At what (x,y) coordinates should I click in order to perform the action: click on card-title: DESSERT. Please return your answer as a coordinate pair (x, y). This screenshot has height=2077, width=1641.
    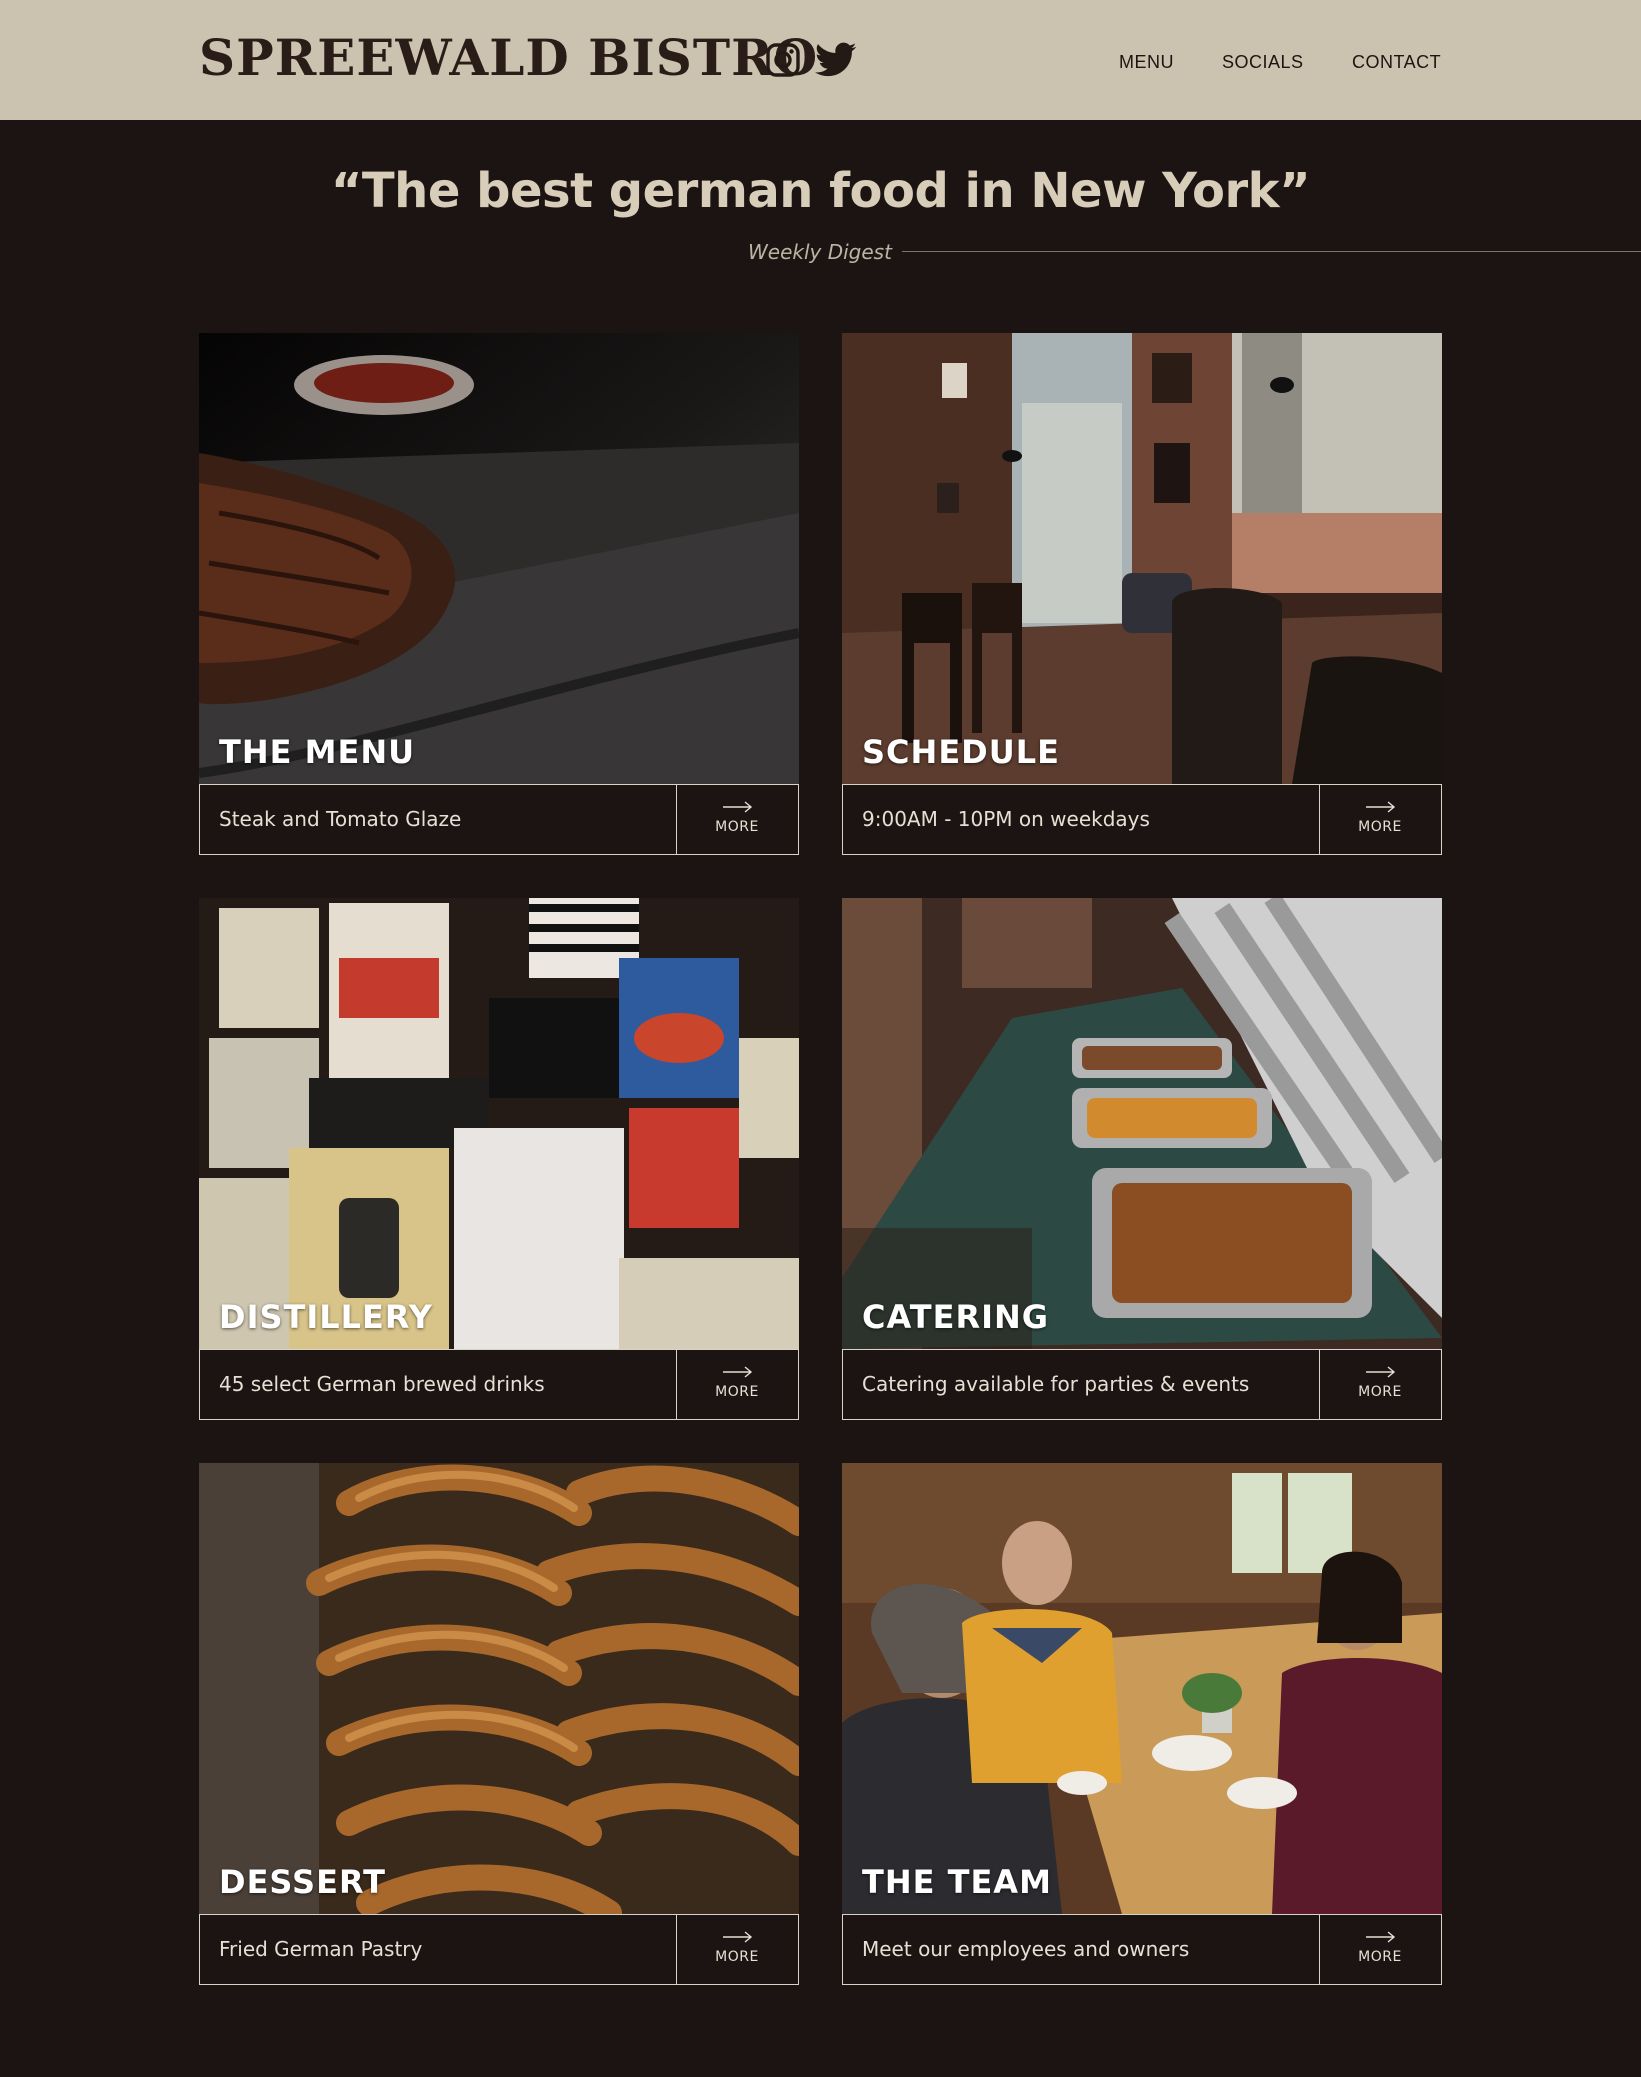
    Looking at the image, I should click on (302, 1882).